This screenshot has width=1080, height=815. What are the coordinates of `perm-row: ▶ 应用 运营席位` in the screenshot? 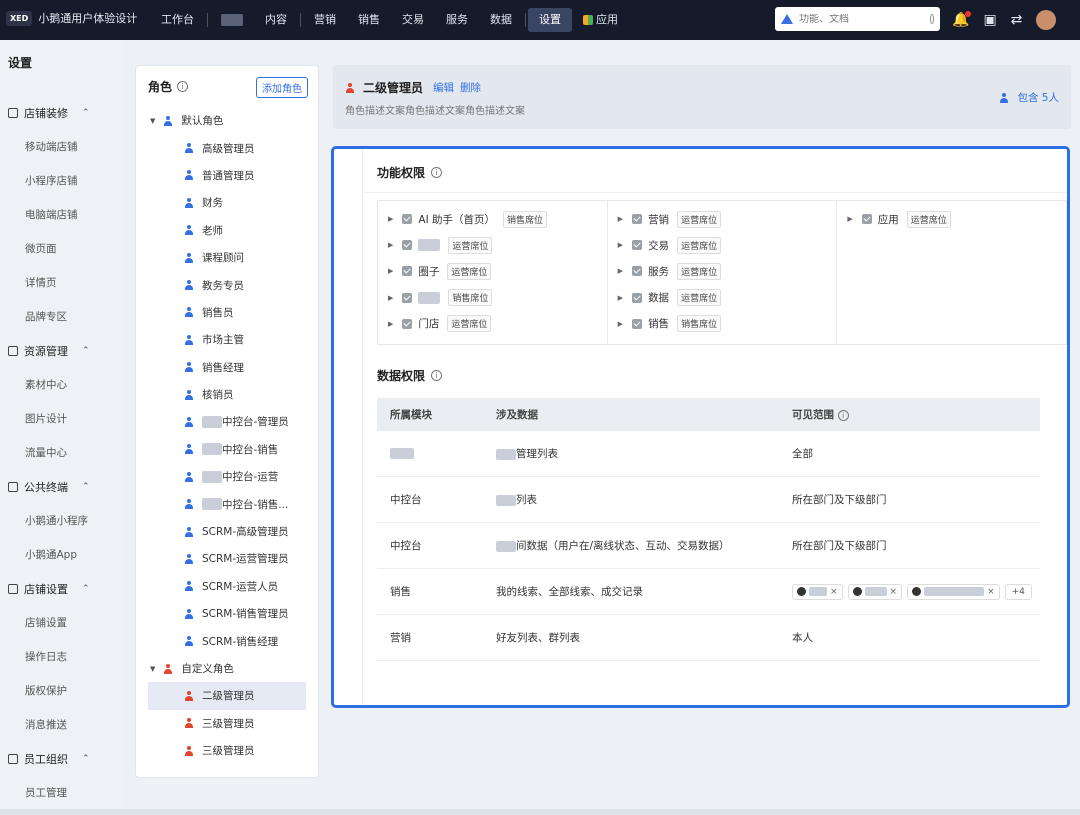 It's located at (951, 219).